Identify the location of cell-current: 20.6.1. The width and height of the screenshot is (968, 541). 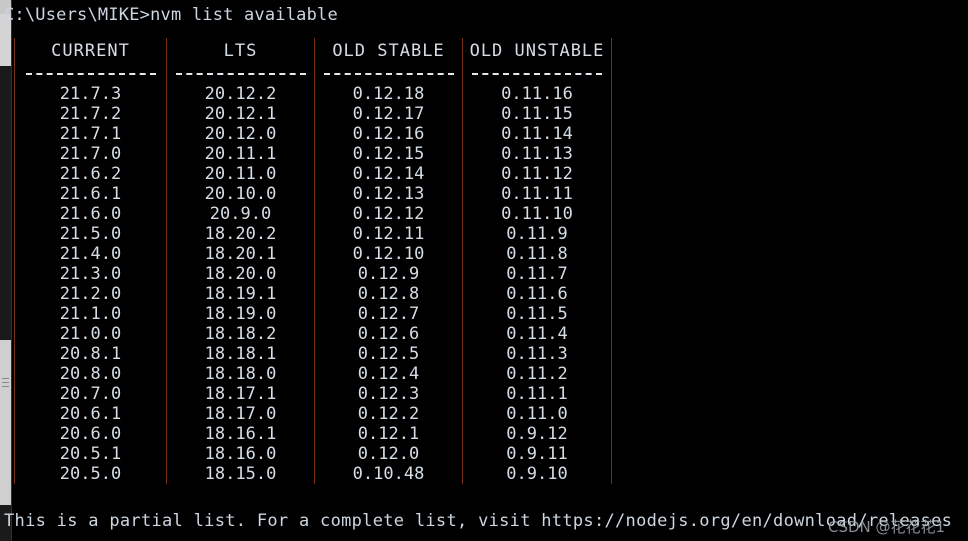
(90, 414).